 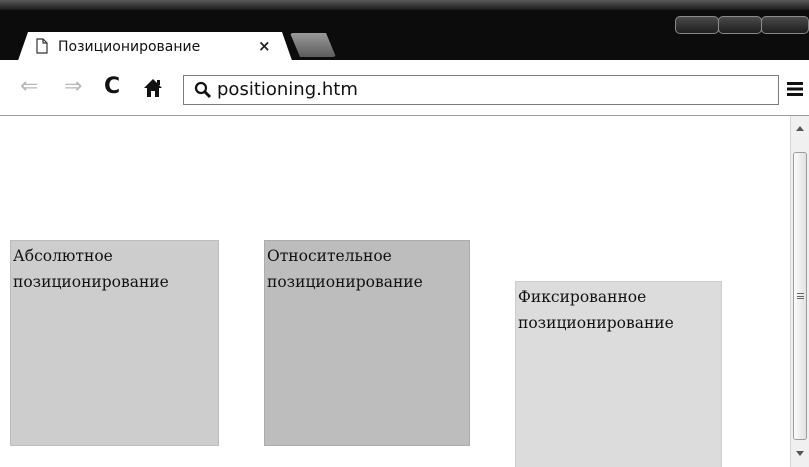 What do you see at coordinates (800, 128) in the screenshot?
I see `scroll-up-arrow-icon` at bounding box center [800, 128].